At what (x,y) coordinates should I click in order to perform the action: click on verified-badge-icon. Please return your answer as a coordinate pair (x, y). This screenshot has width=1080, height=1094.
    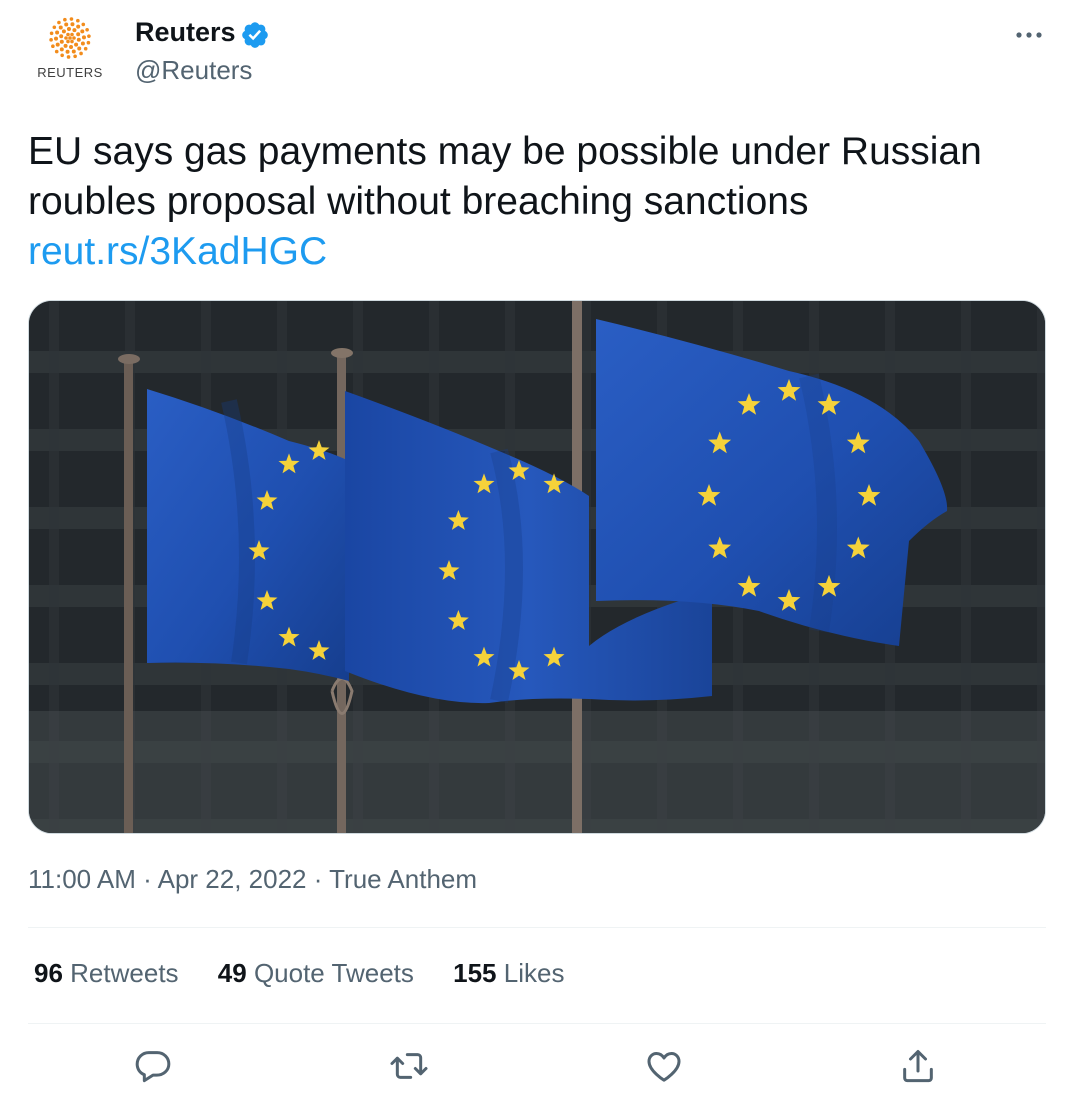
    Looking at the image, I should click on (255, 35).